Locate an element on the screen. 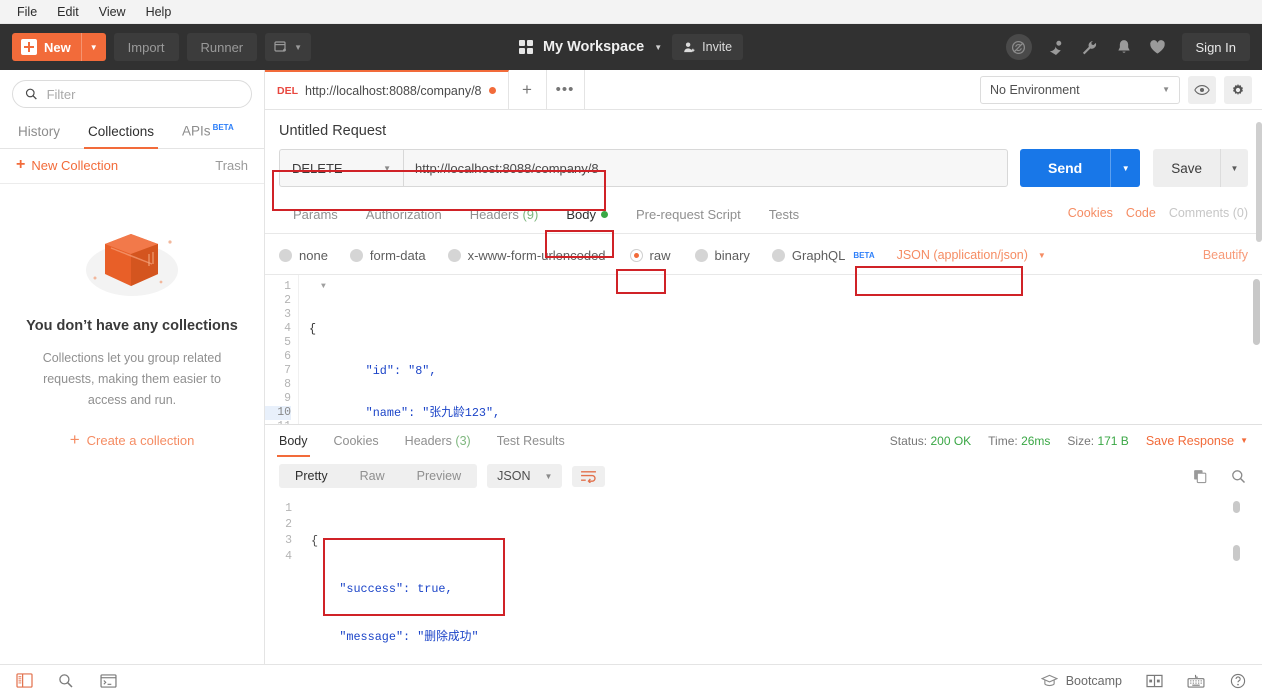 The width and height of the screenshot is (1262, 696). menu-item-help: Help is located at coordinates (159, 12).